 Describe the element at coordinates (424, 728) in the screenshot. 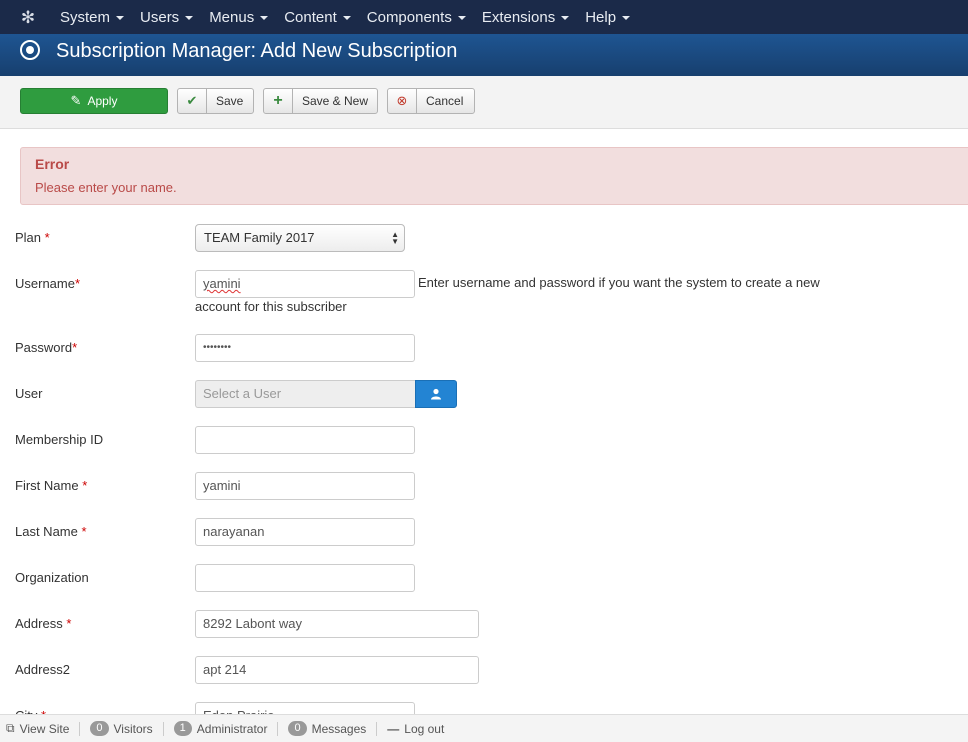

I see `logout-label: Log out` at that location.